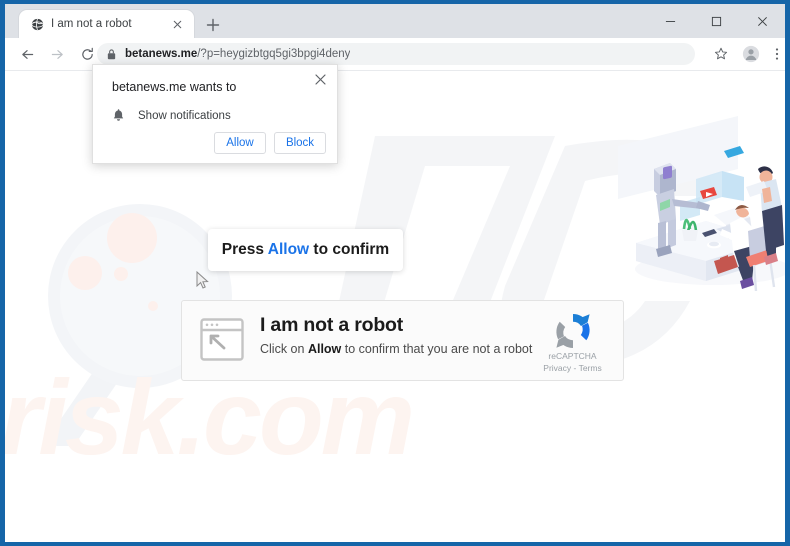 This screenshot has width=790, height=546. Describe the element at coordinates (572, 356) in the screenshot. I see `recaptcha-name: reCAPTCHA` at that location.